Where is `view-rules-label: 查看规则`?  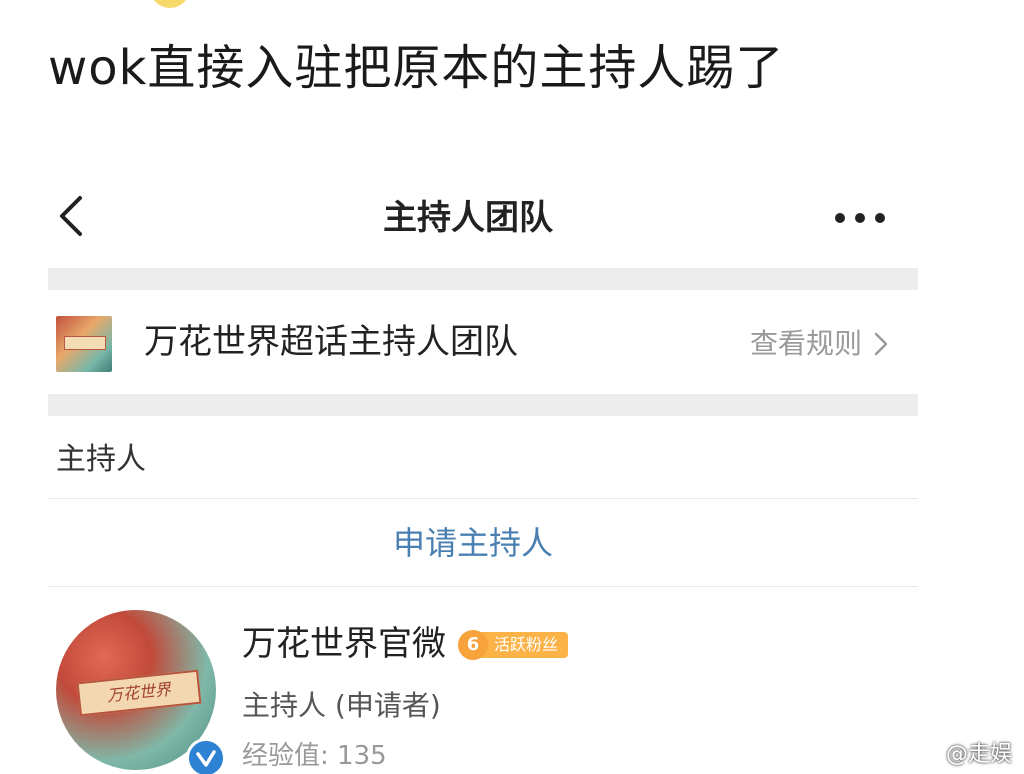 view-rules-label: 查看规则 is located at coordinates (805, 343).